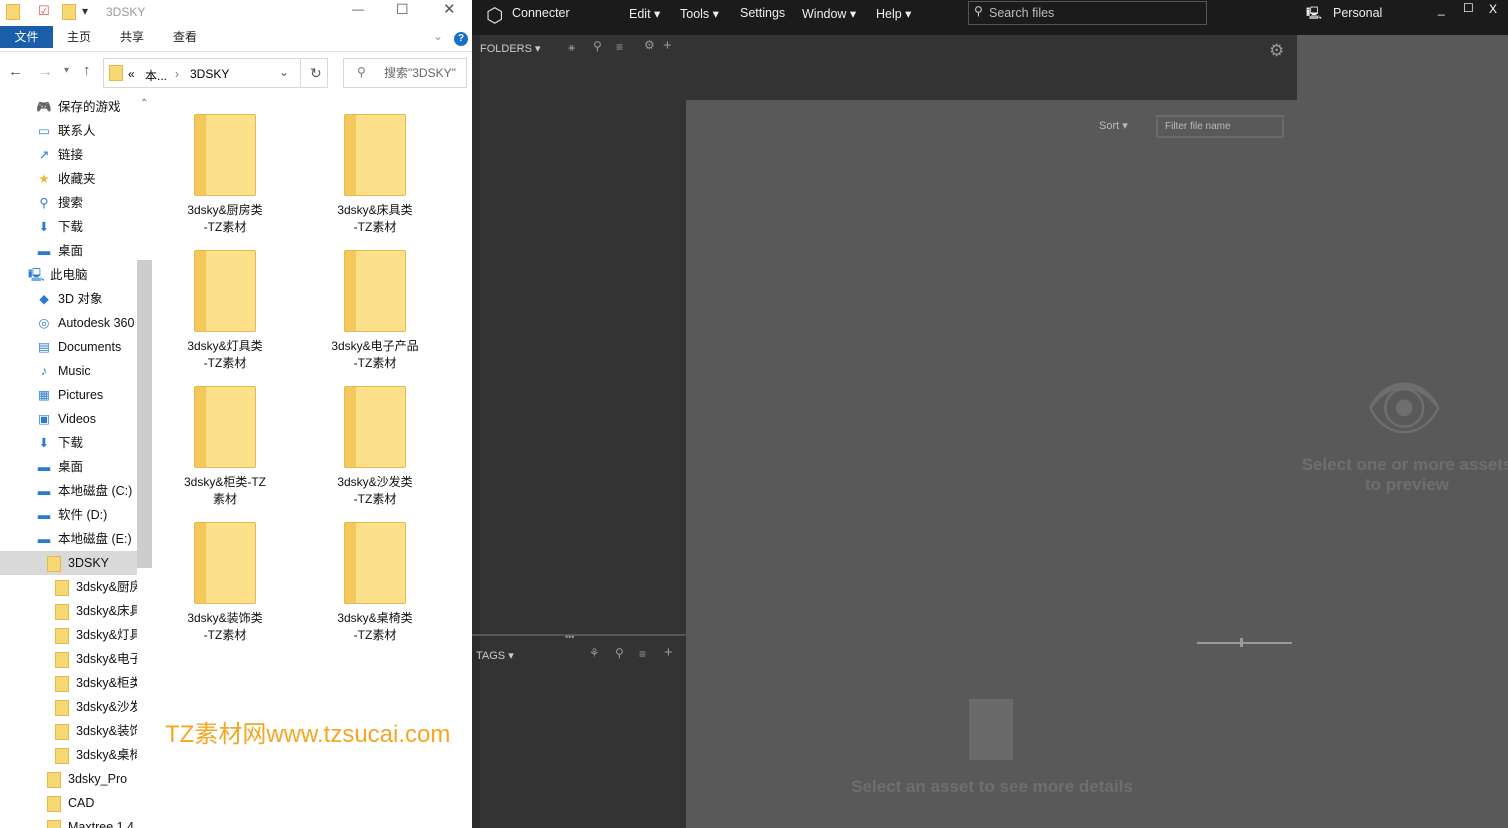 This screenshot has width=1508, height=828. Describe the element at coordinates (79, 37) in the screenshot. I see `tab-home: 主页` at that location.